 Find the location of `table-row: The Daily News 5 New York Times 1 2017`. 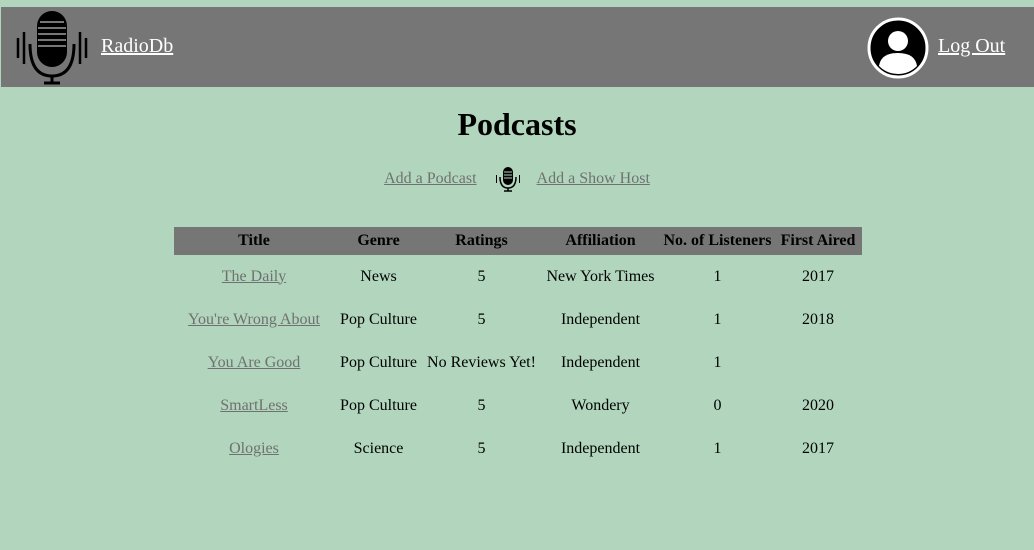

table-row: The Daily News 5 New York Times 1 2017 is located at coordinates (518, 276).